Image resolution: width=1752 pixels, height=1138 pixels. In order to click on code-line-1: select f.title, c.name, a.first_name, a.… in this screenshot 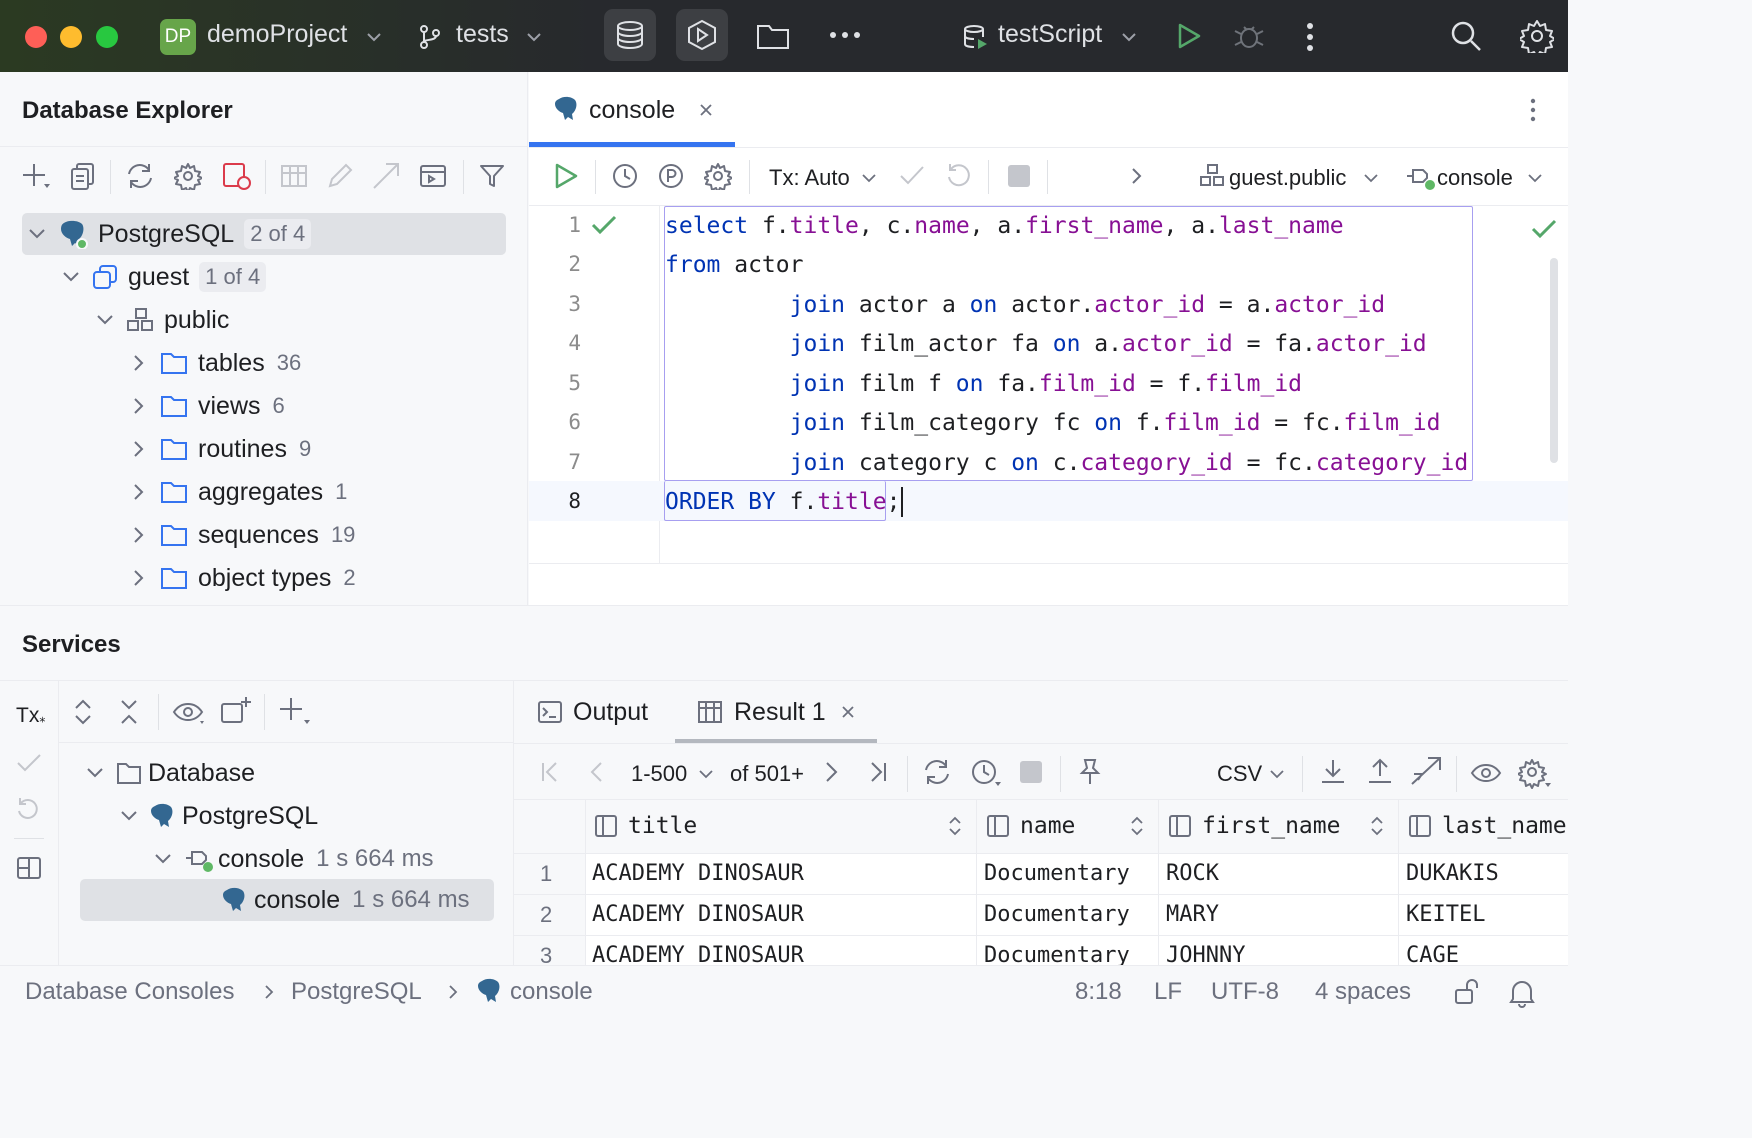, I will do `click(1004, 226)`.